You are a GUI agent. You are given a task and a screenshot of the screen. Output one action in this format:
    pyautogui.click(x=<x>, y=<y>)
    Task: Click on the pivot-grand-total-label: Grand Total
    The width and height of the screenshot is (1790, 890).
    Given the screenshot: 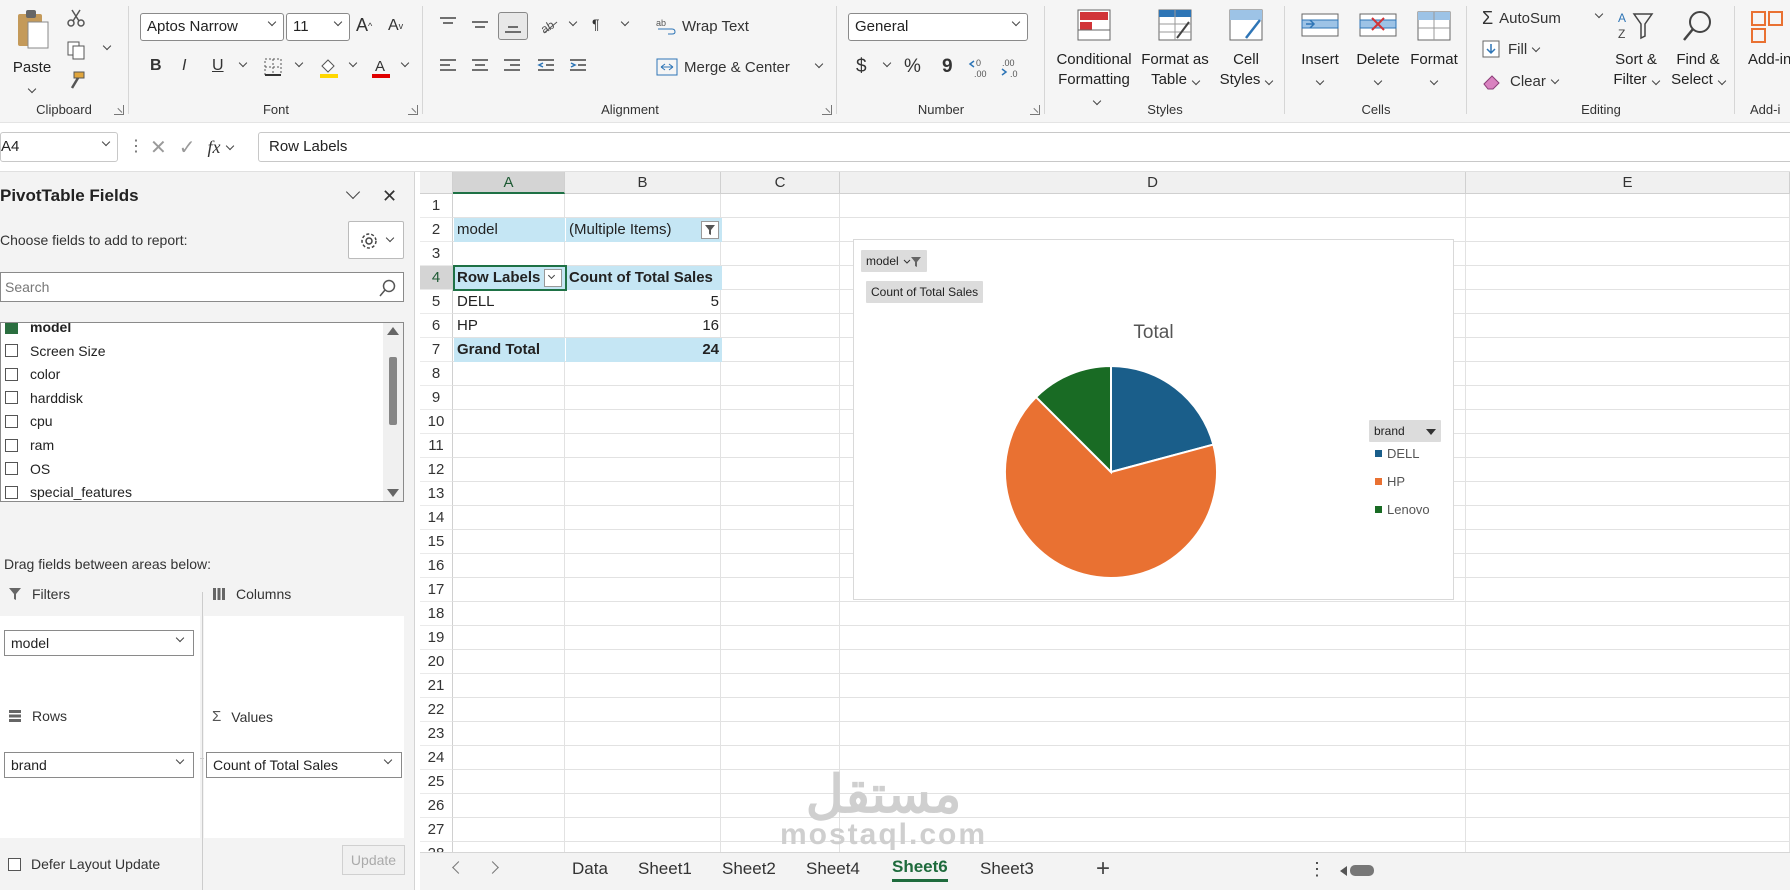 What is the action you would take?
    pyautogui.click(x=509, y=350)
    